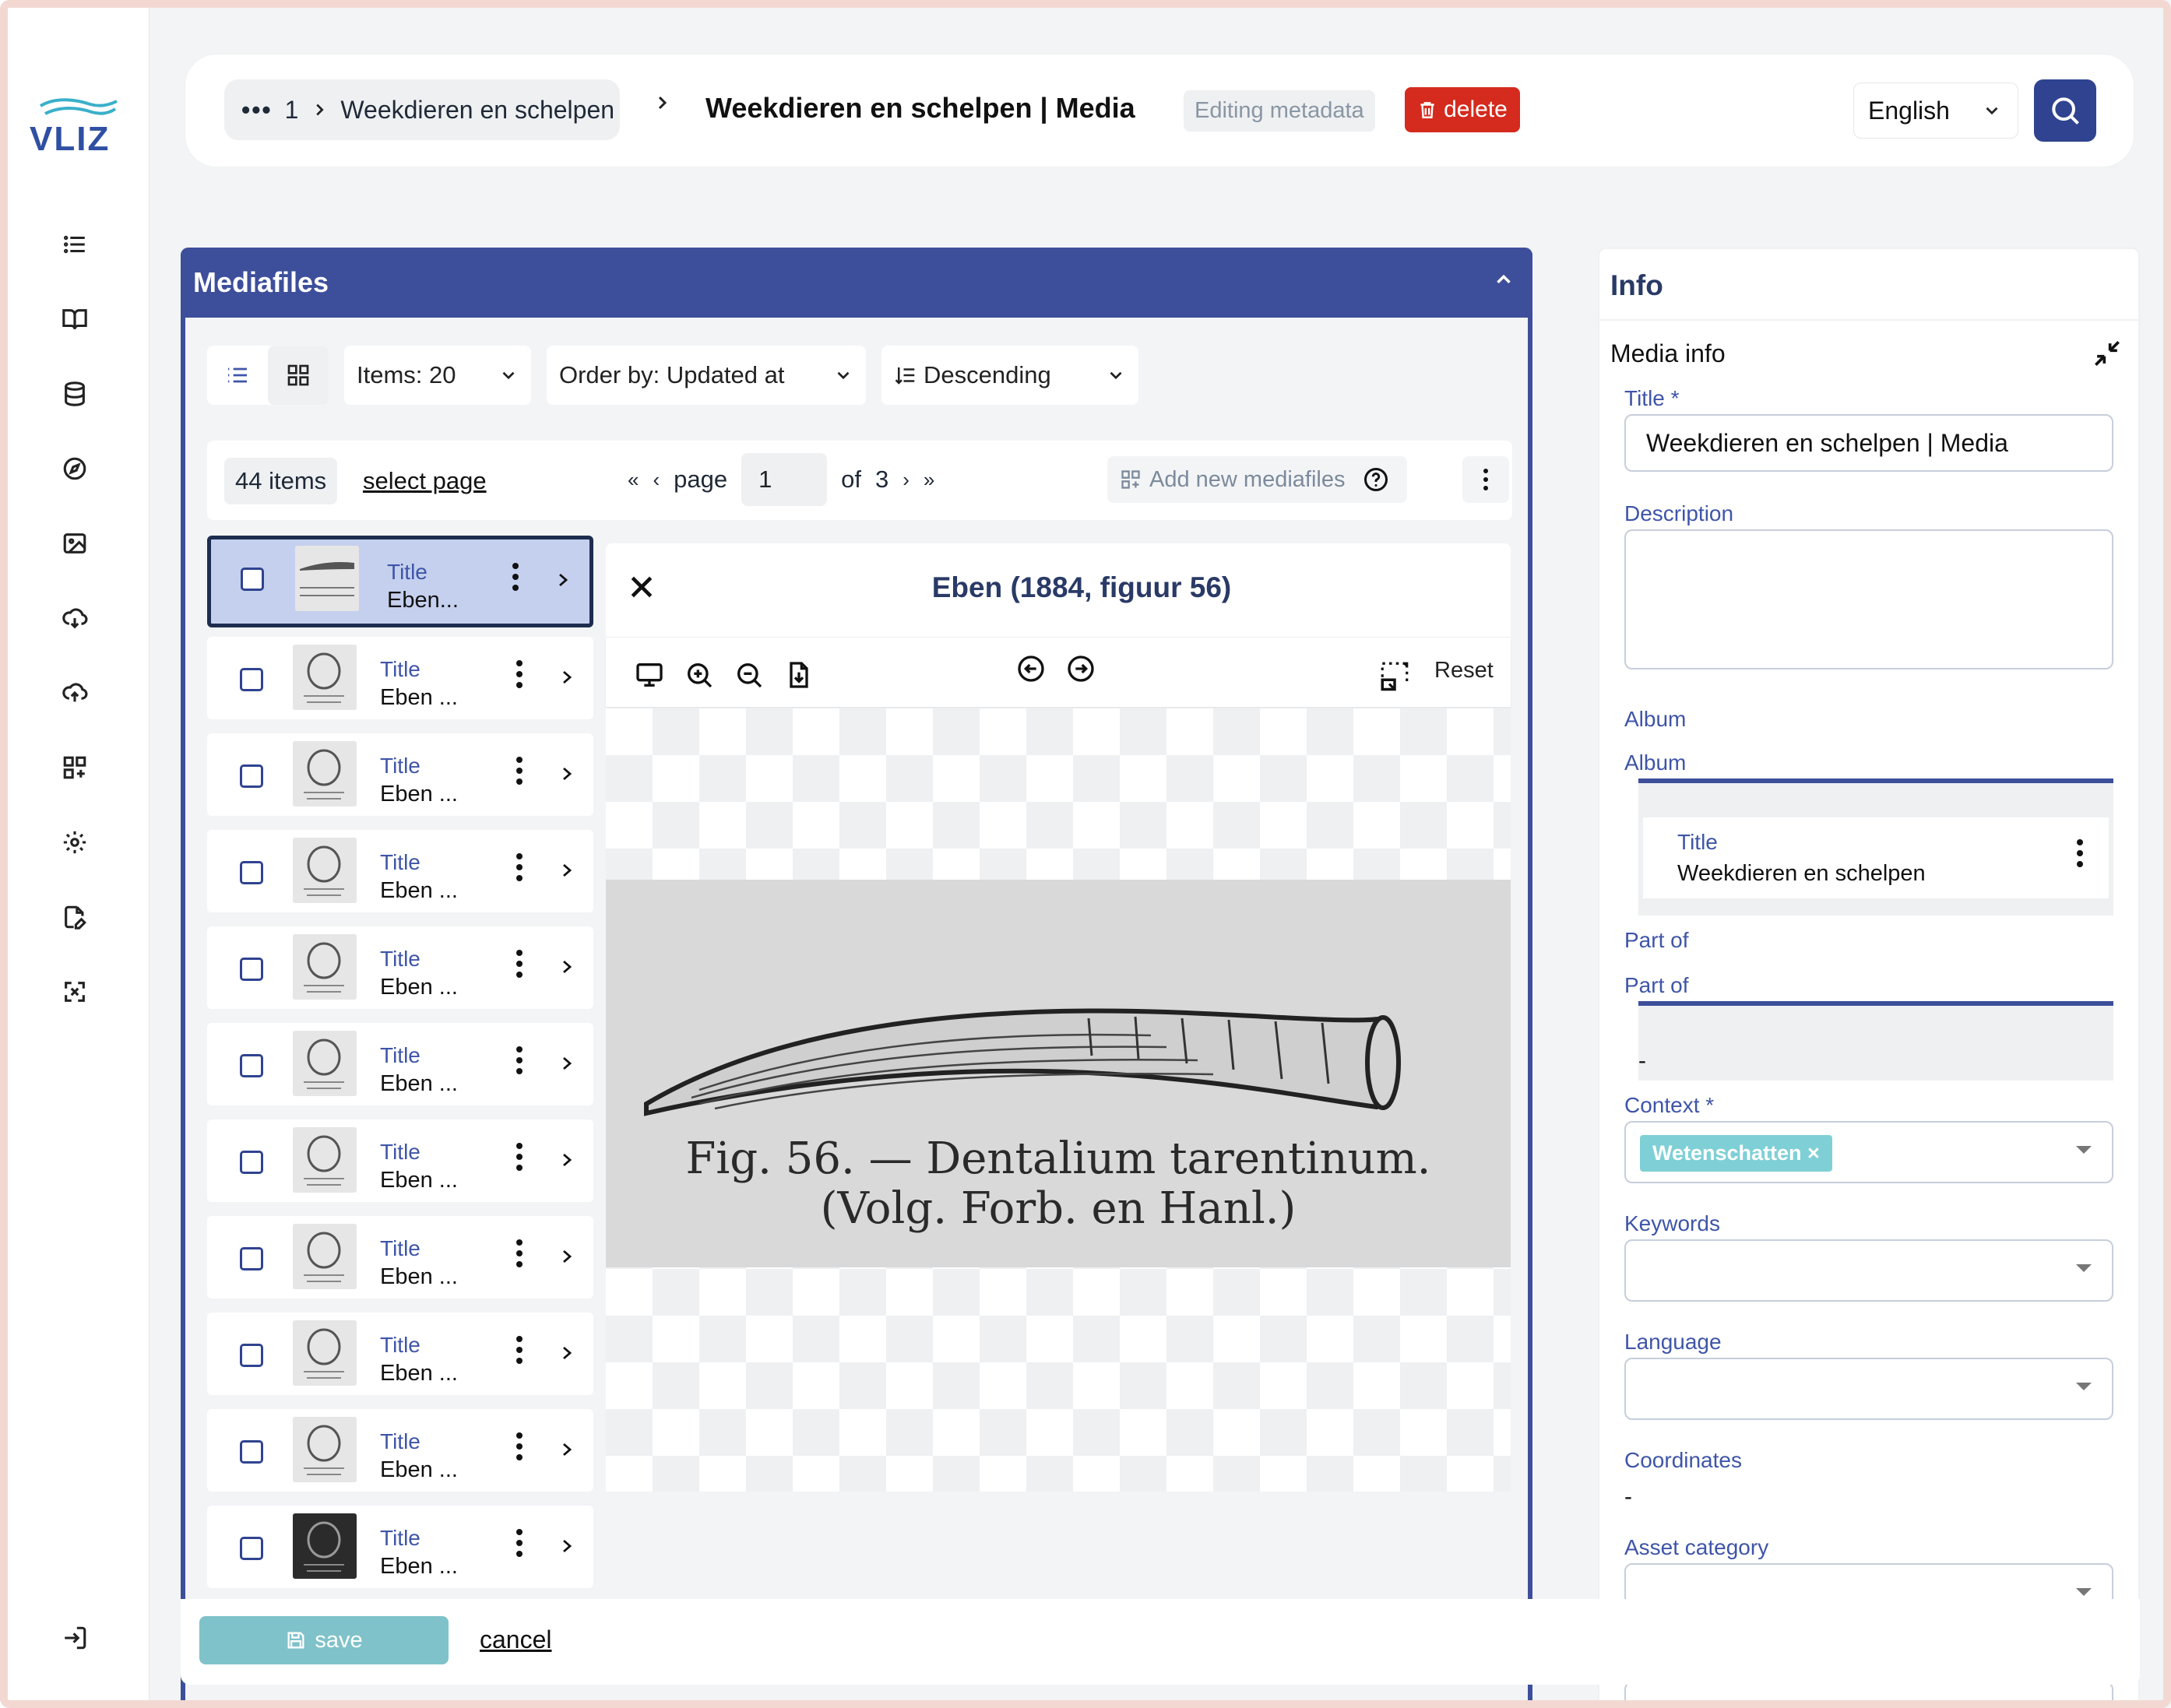  What do you see at coordinates (74, 468) in the screenshot?
I see `compass-icon` at bounding box center [74, 468].